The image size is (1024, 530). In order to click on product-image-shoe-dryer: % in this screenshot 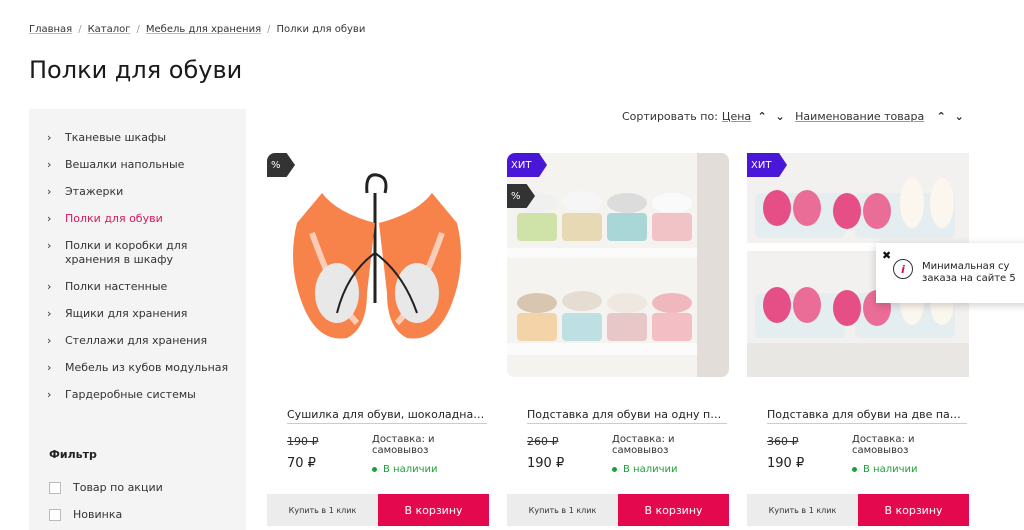, I will do `click(378, 265)`.